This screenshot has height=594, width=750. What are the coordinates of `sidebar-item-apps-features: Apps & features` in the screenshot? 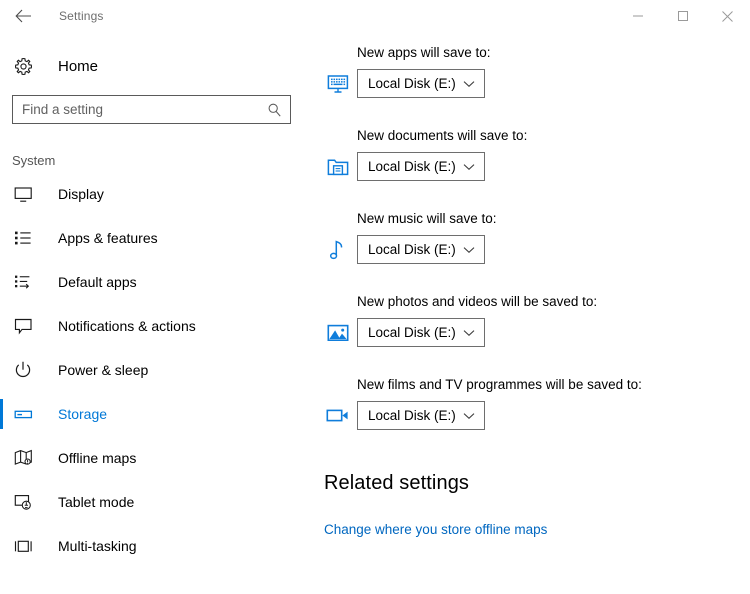 It's located at (155, 238).